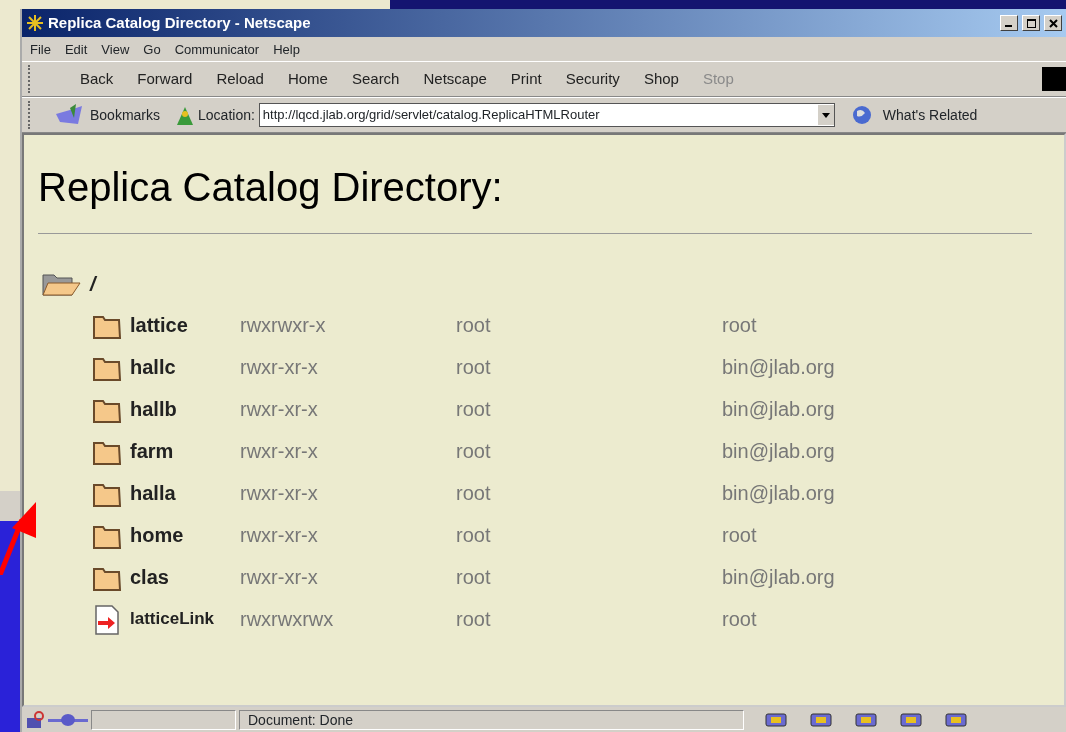 The height and width of the screenshot is (732, 1066). I want to click on toolbar-button: Print, so click(526, 79).